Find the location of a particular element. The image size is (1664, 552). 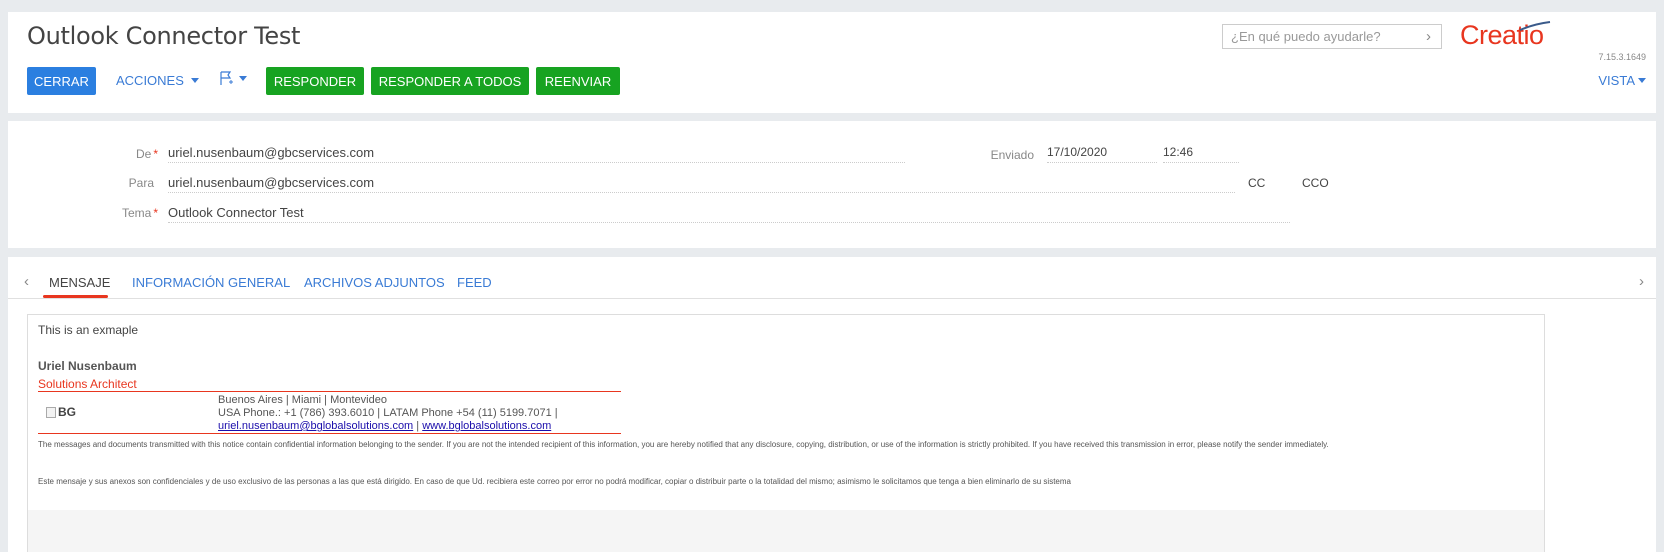

flag-menu is located at coordinates (232, 78).